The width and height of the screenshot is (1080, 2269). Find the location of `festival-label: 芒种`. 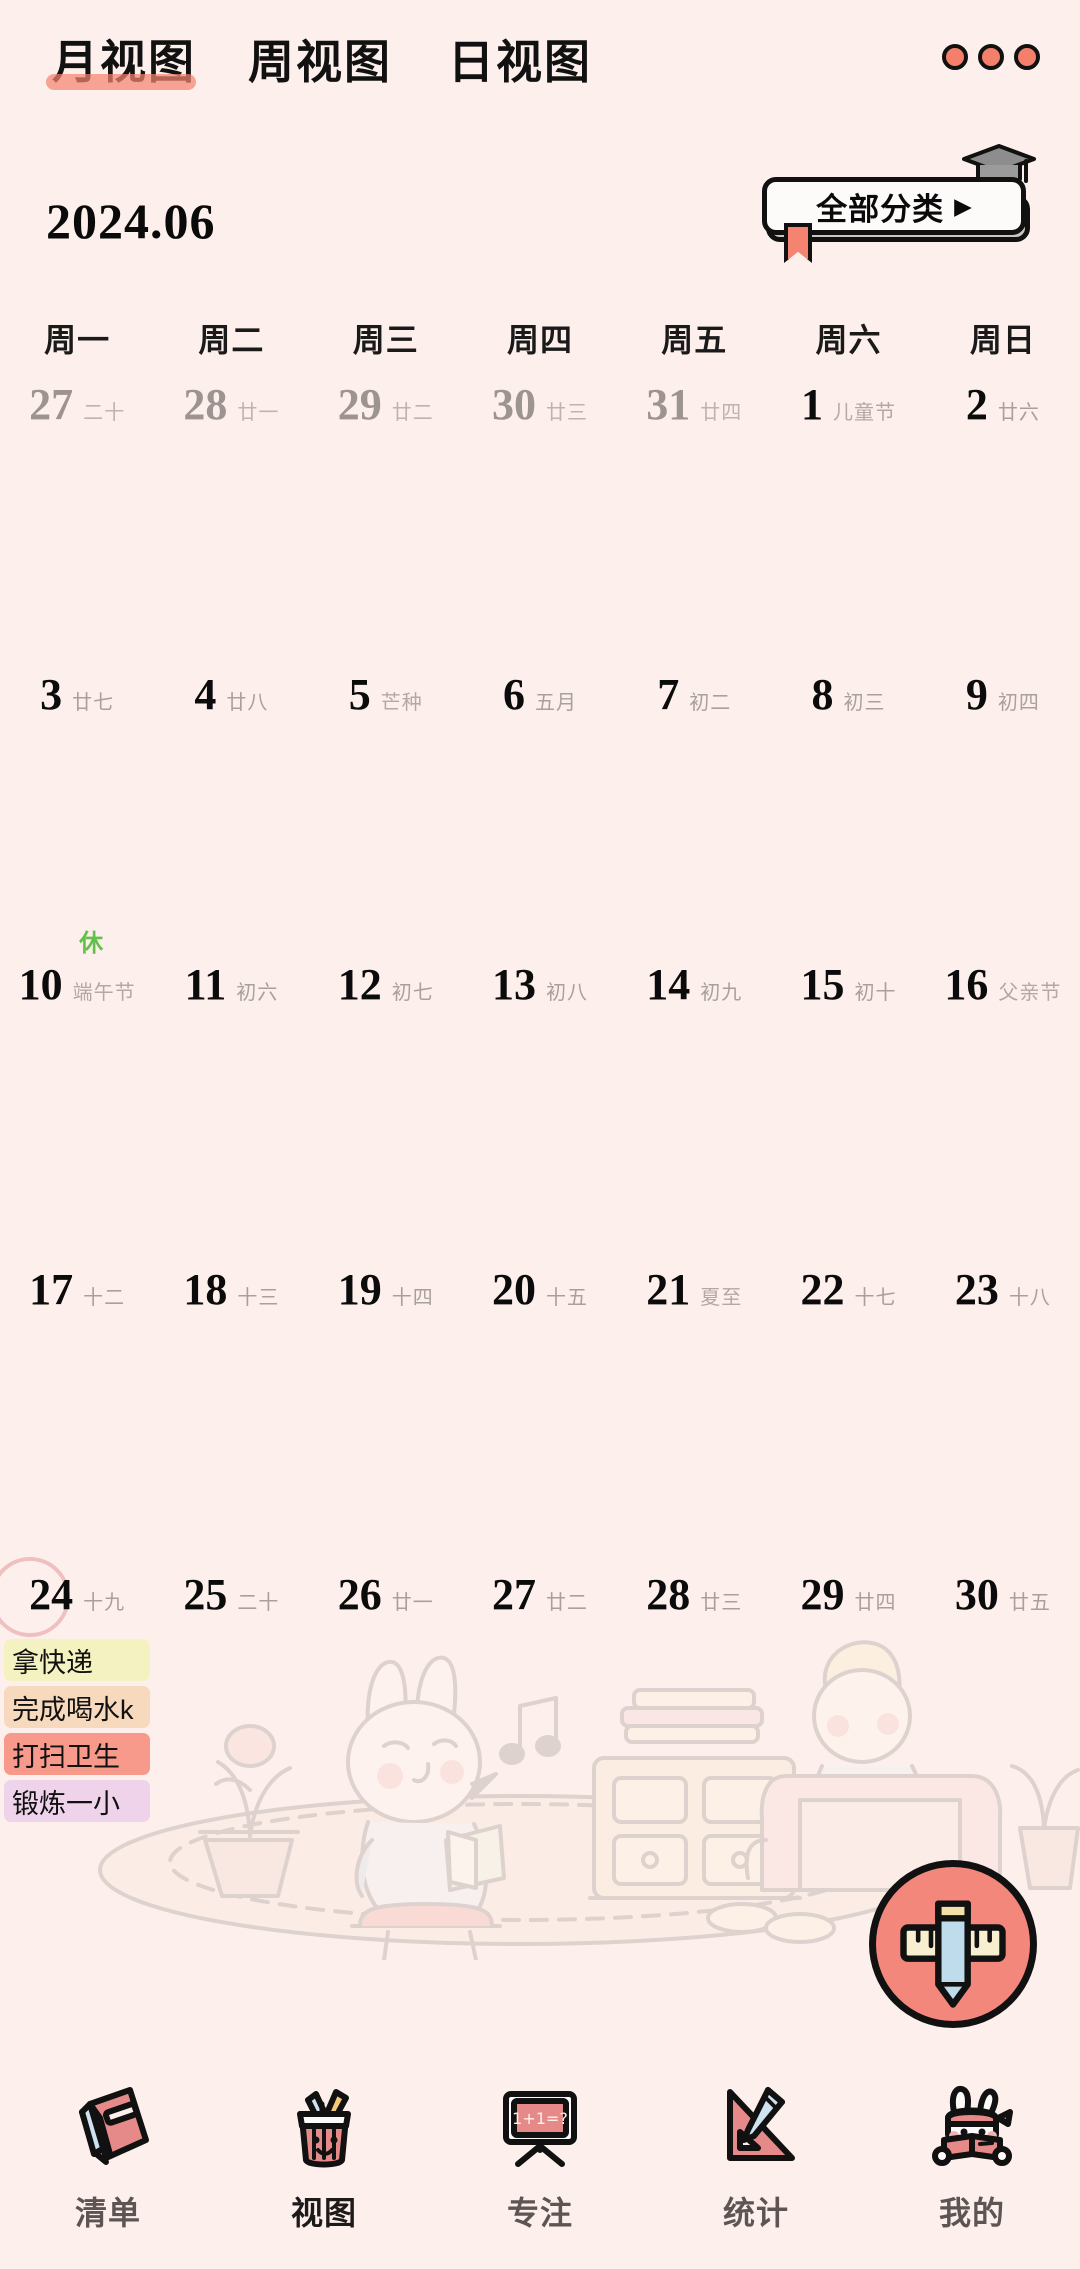

festival-label: 芒种 is located at coordinates (401, 703).